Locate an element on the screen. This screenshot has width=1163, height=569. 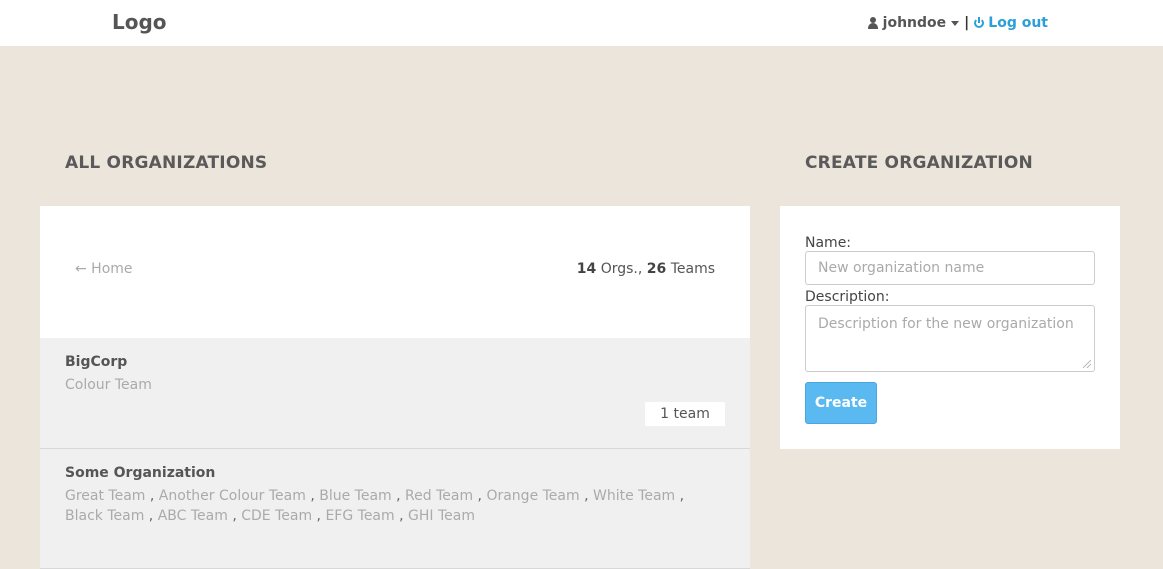
user-icon is located at coordinates (872, 23).